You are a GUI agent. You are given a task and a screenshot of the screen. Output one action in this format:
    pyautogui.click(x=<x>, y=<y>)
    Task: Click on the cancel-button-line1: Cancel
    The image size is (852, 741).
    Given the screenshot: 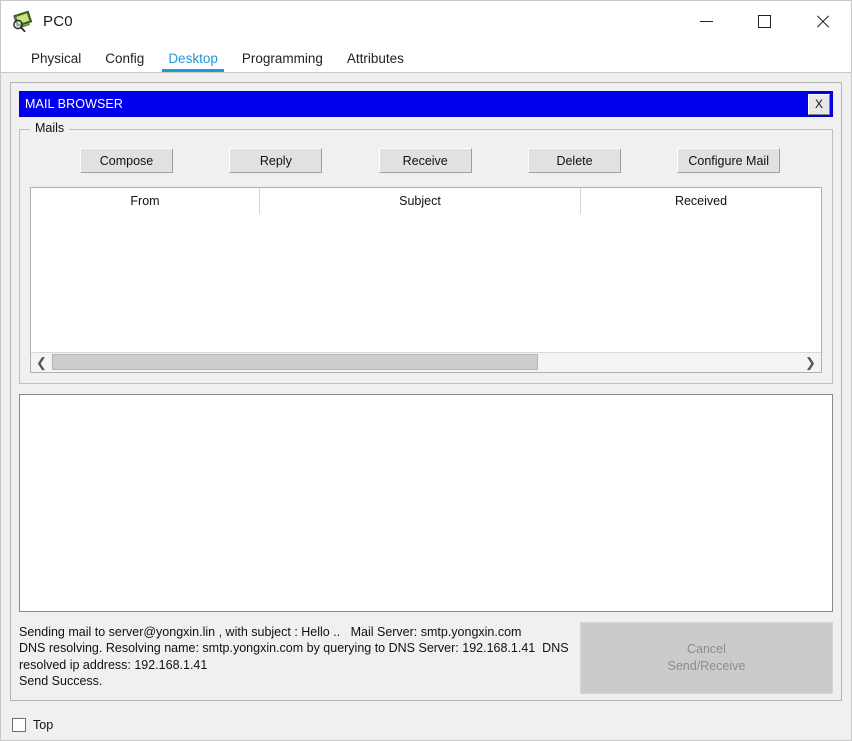 What is the action you would take?
    pyautogui.click(x=706, y=649)
    